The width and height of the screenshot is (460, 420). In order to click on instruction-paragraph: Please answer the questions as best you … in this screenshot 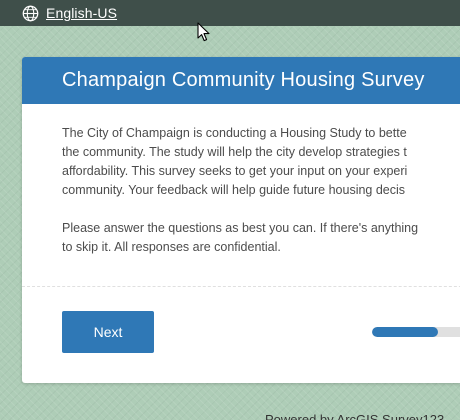, I will do `click(261, 238)`.